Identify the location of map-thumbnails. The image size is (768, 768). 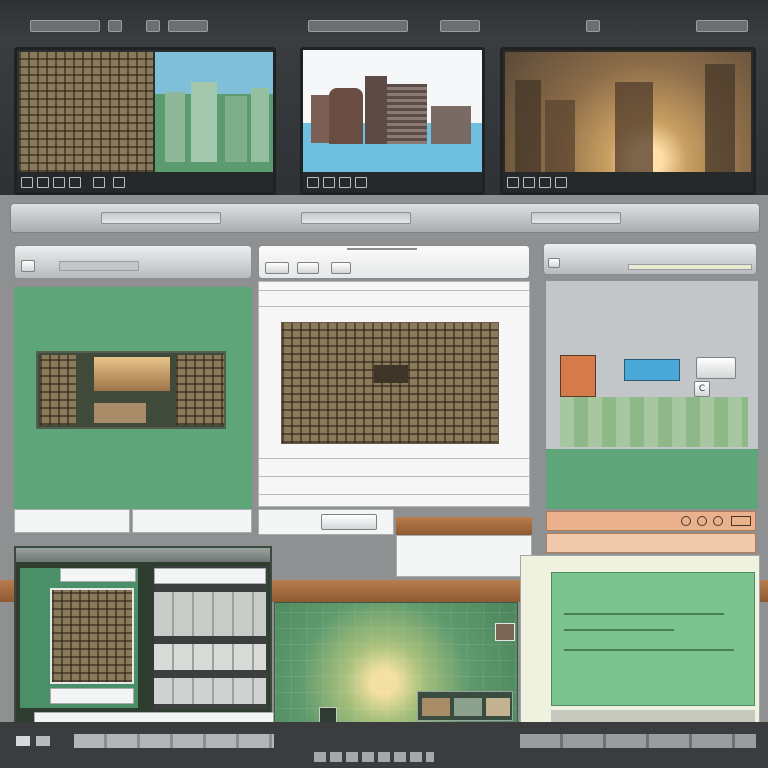
(465, 706).